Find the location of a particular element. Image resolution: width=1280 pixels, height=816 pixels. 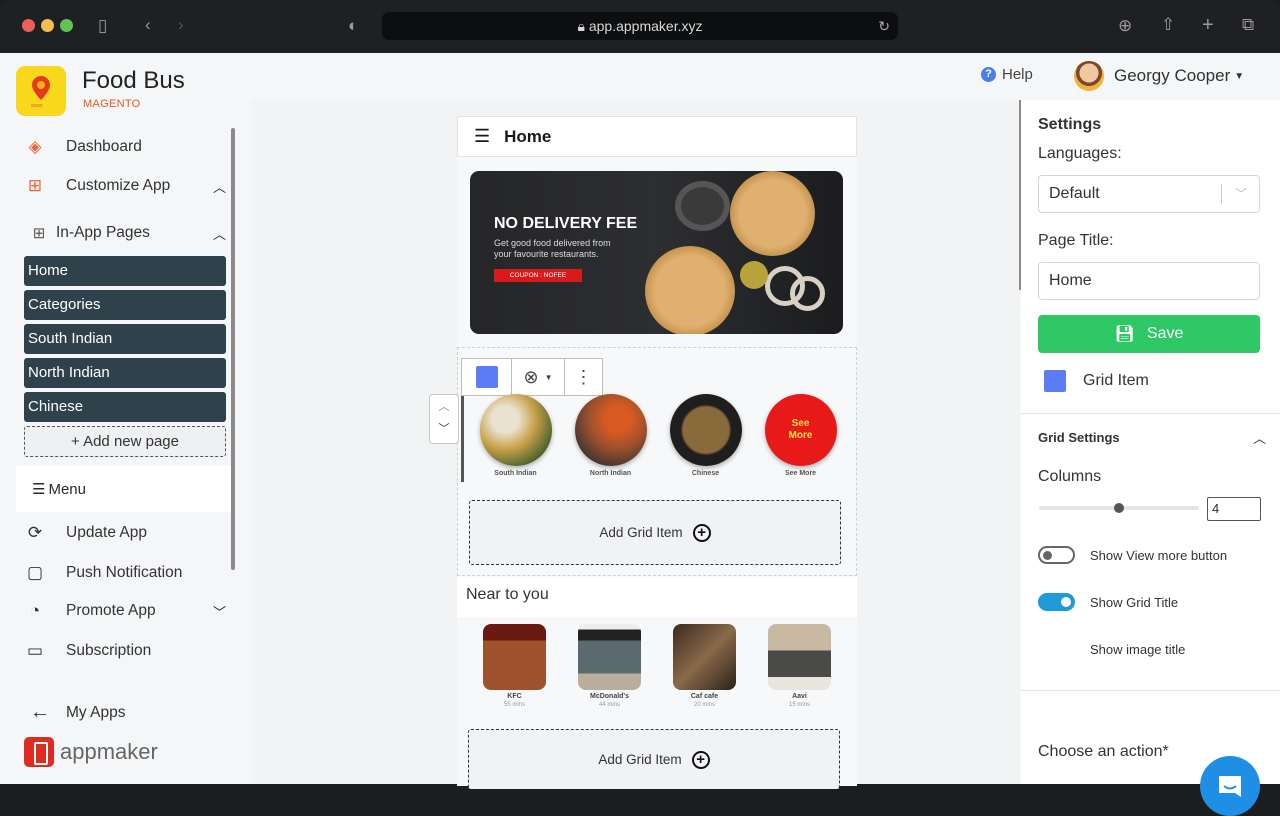

page-item-chinese: Chinese is located at coordinates (125, 407).